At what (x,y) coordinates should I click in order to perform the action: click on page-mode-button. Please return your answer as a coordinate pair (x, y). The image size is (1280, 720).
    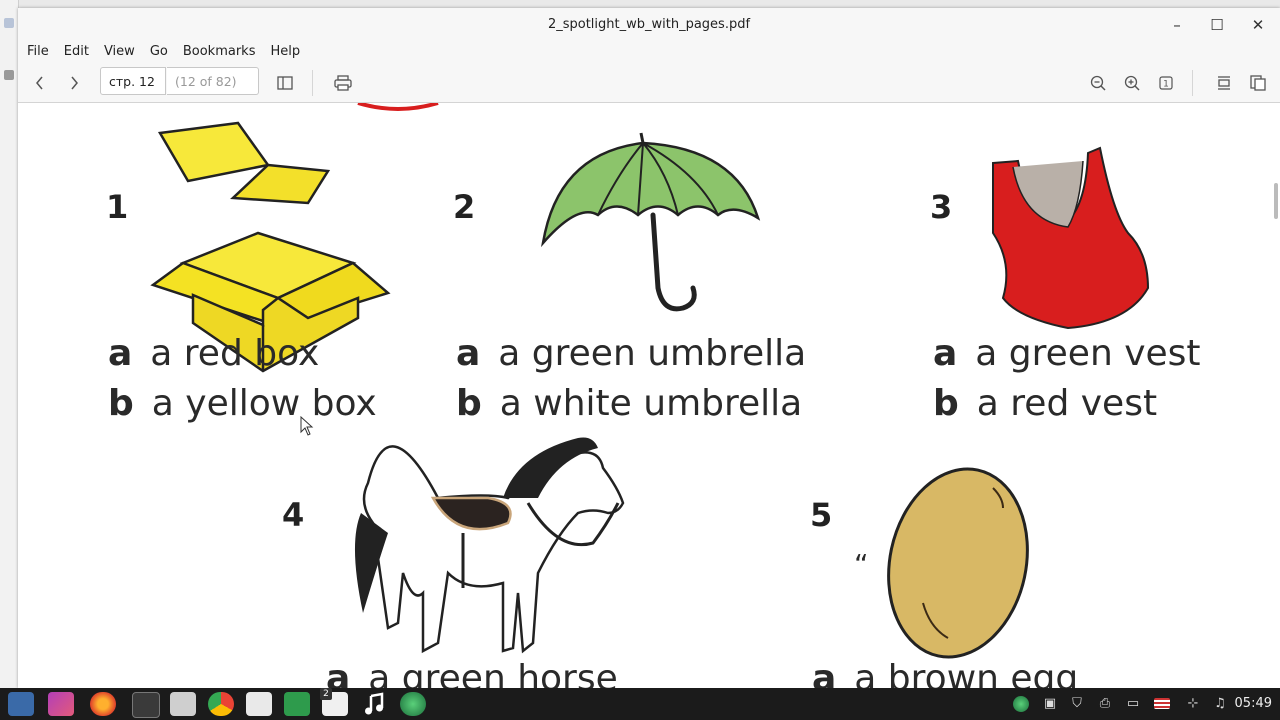
    Looking at the image, I should click on (1258, 83).